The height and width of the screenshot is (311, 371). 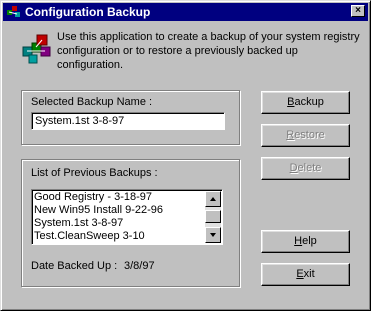 What do you see at coordinates (185, 12) in the screenshot?
I see `title-bar: Configuration Backup ×` at bounding box center [185, 12].